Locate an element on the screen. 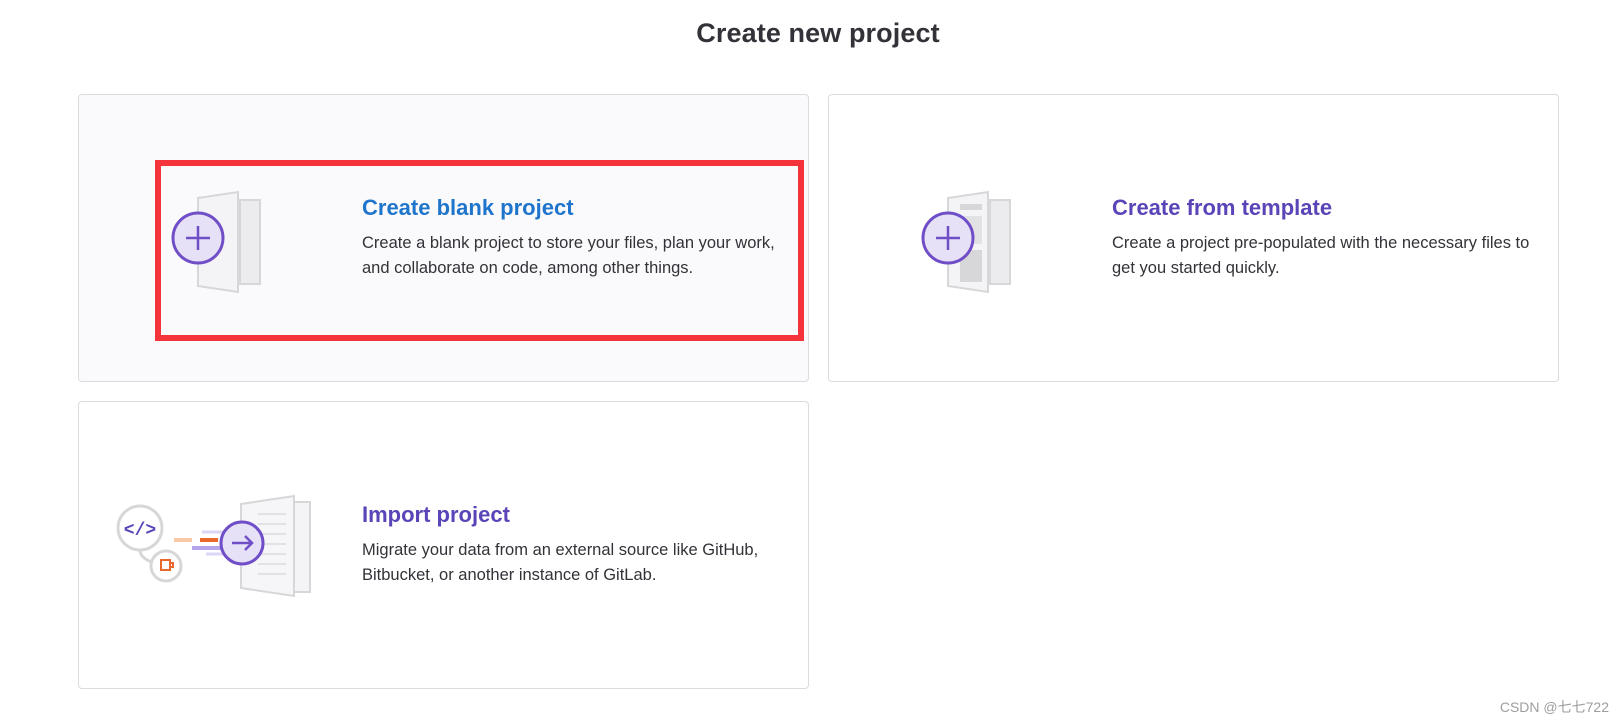 The height and width of the screenshot is (727, 1621). watermark: CSDN @七七722 is located at coordinates (1554, 707).